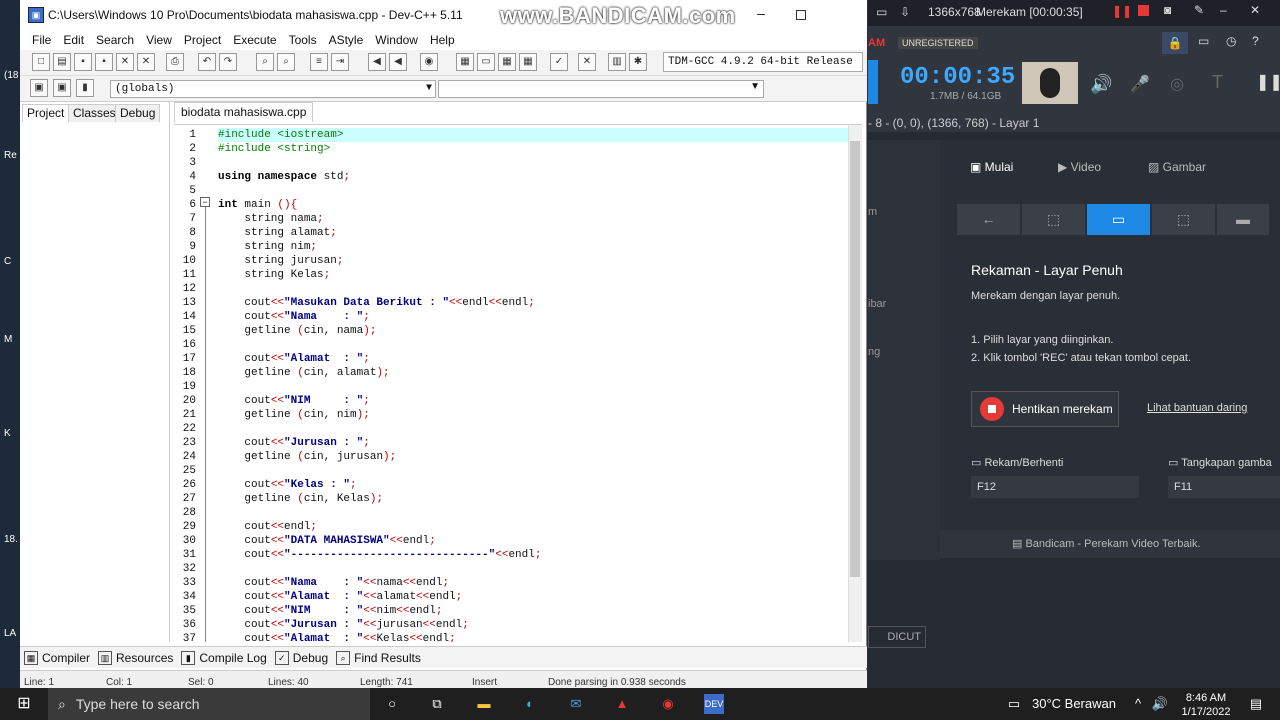 The width and height of the screenshot is (1280, 720). What do you see at coordinates (429, 62) in the screenshot?
I see `toggle-comment-icon: ◉` at bounding box center [429, 62].